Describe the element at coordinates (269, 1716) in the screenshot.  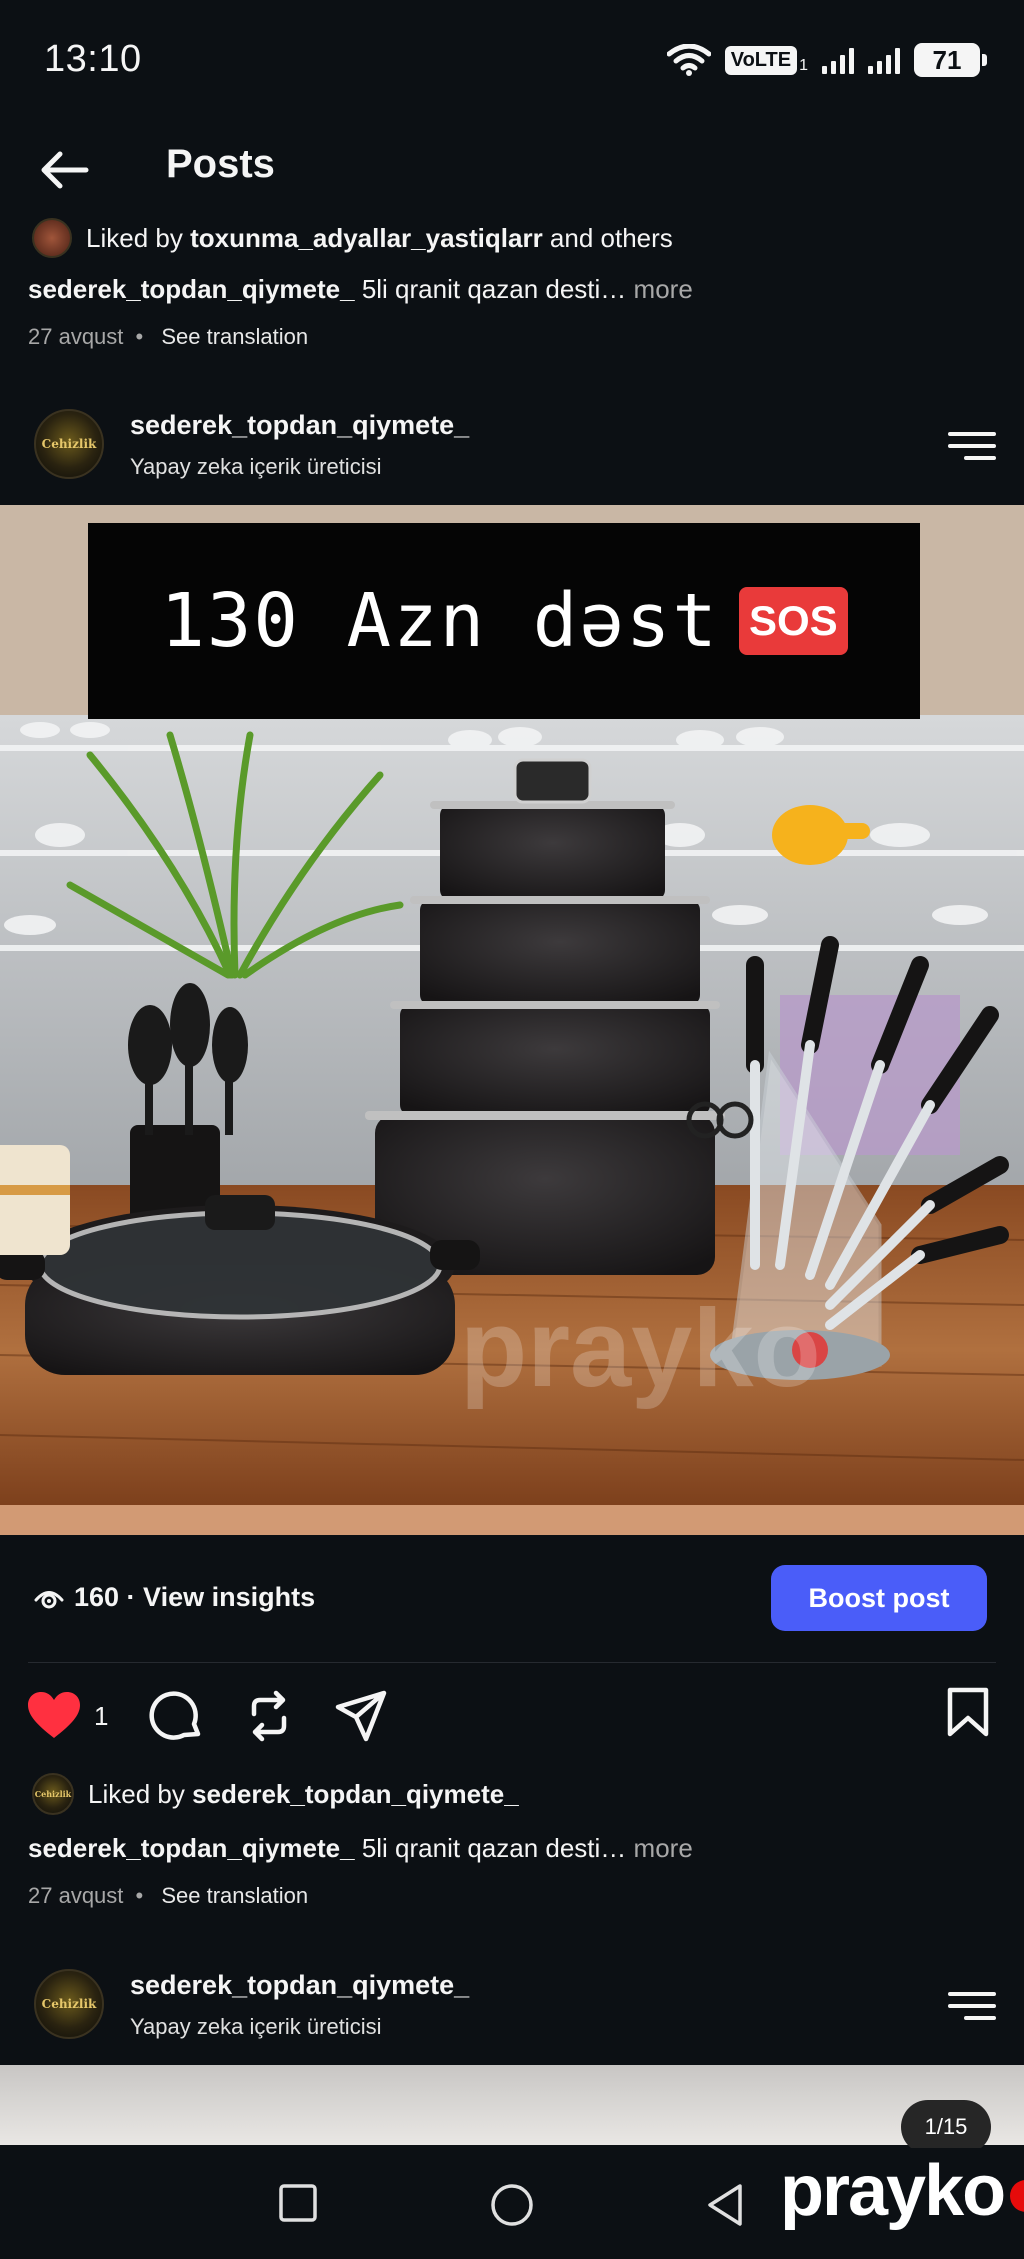
I see `repost-icon` at that location.